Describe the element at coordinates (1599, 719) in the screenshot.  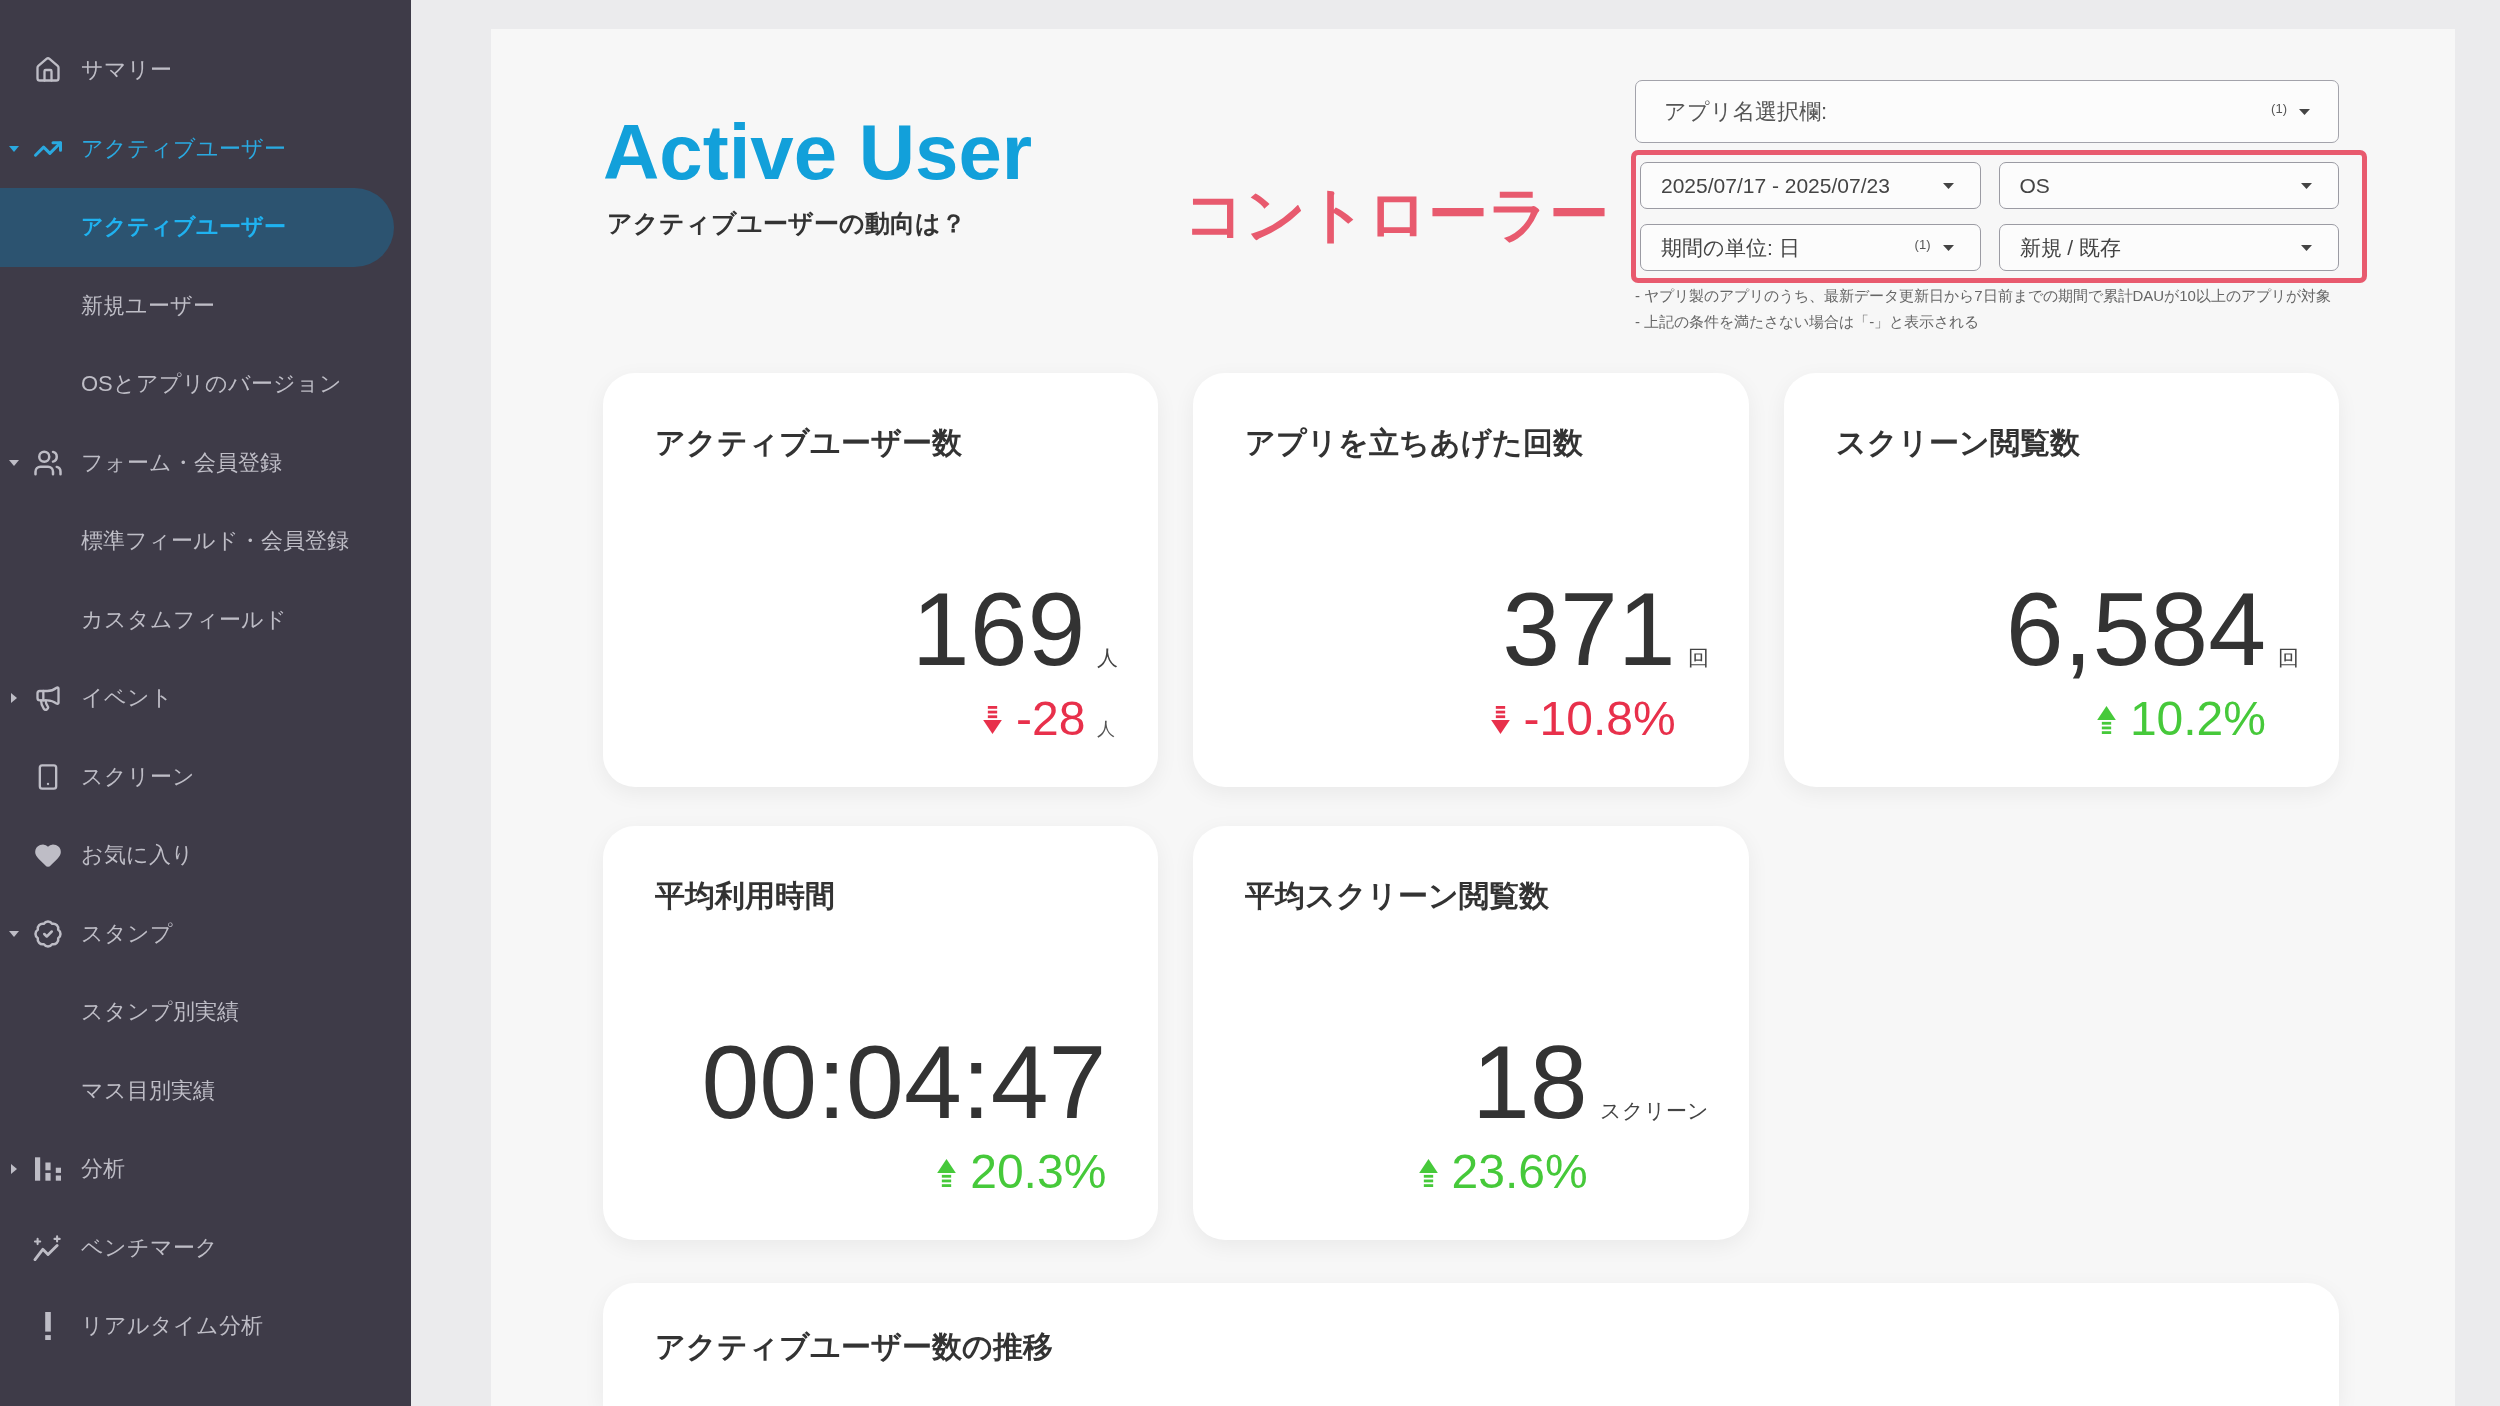
I see `change-value: -10.8%` at that location.